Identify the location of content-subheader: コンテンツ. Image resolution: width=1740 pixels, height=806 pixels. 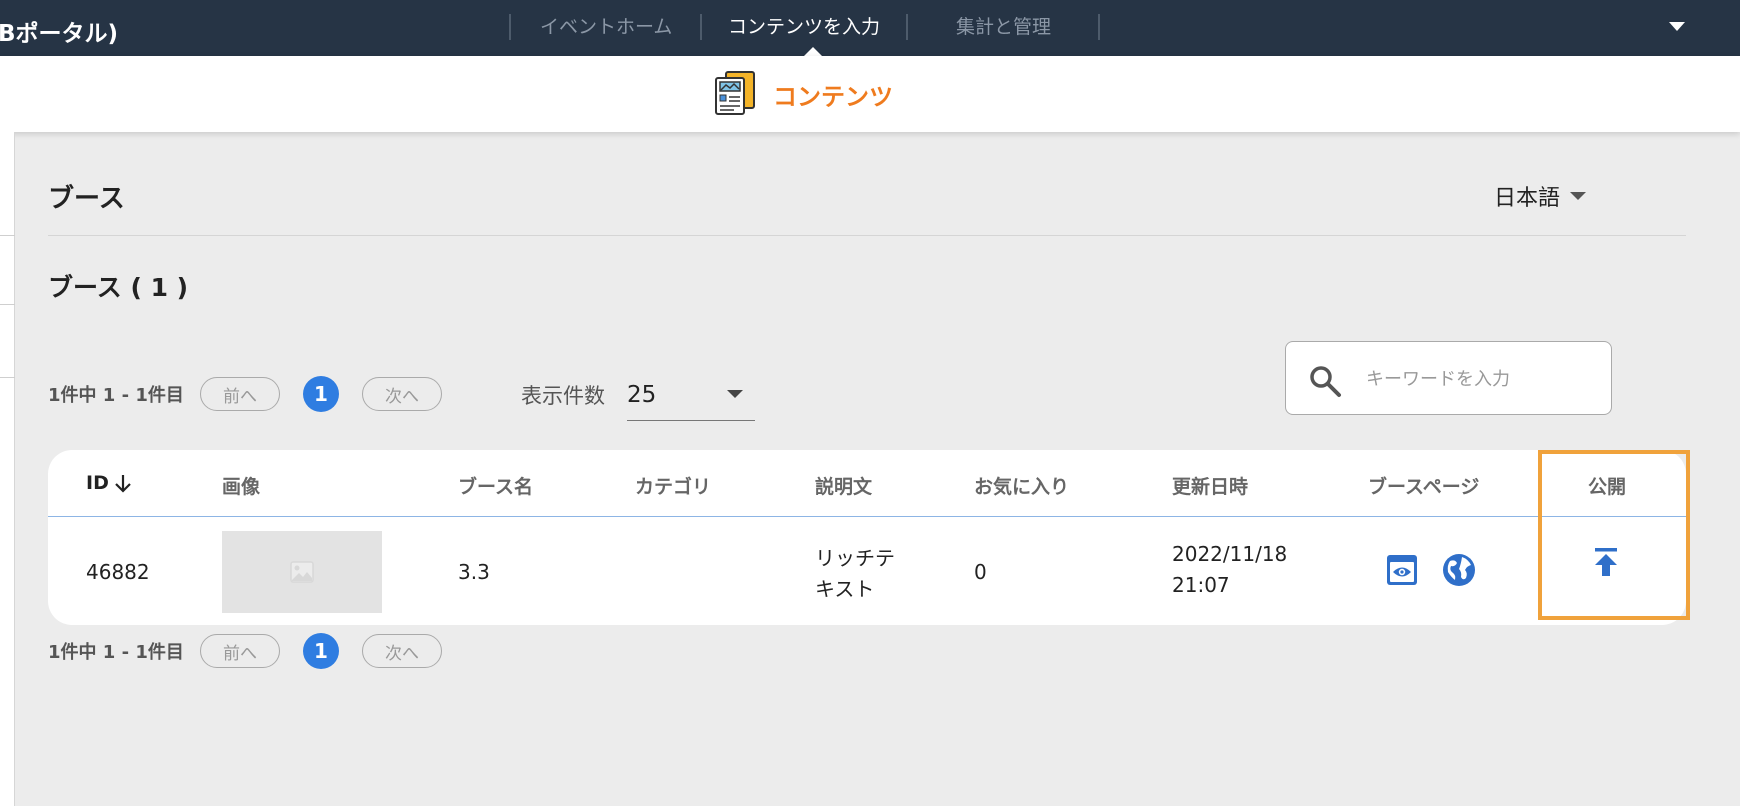
(870, 94).